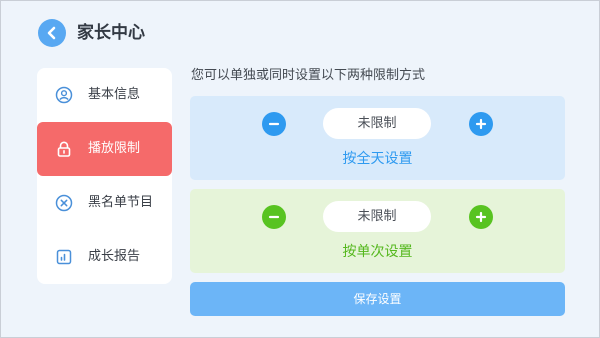 This screenshot has width=600, height=338. What do you see at coordinates (64, 149) in the screenshot?
I see `lock-icon` at bounding box center [64, 149].